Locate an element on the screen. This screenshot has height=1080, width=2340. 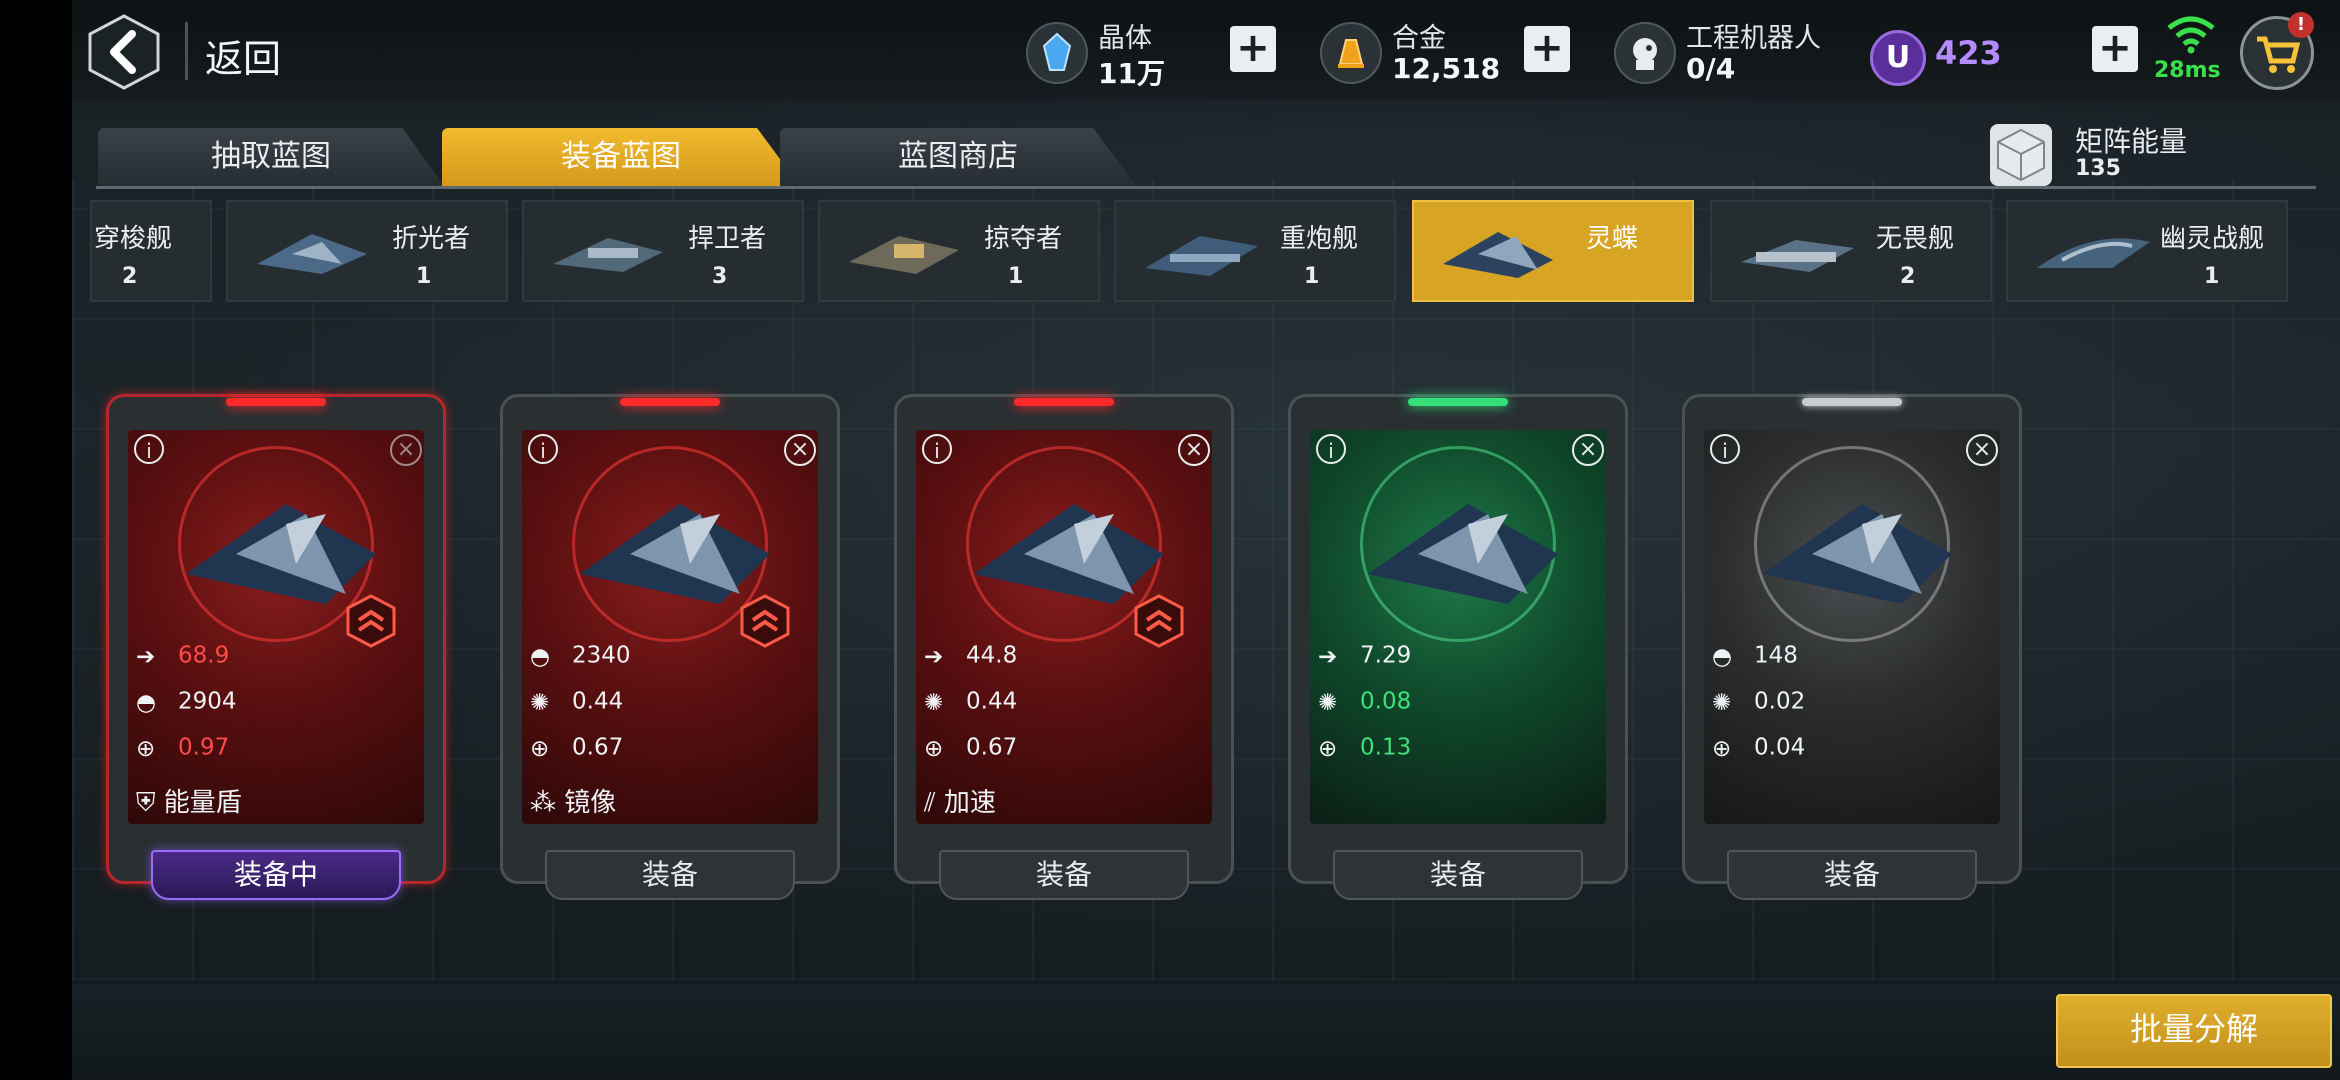
stat-accuracy: ⊕ 0.97 is located at coordinates (183, 748).